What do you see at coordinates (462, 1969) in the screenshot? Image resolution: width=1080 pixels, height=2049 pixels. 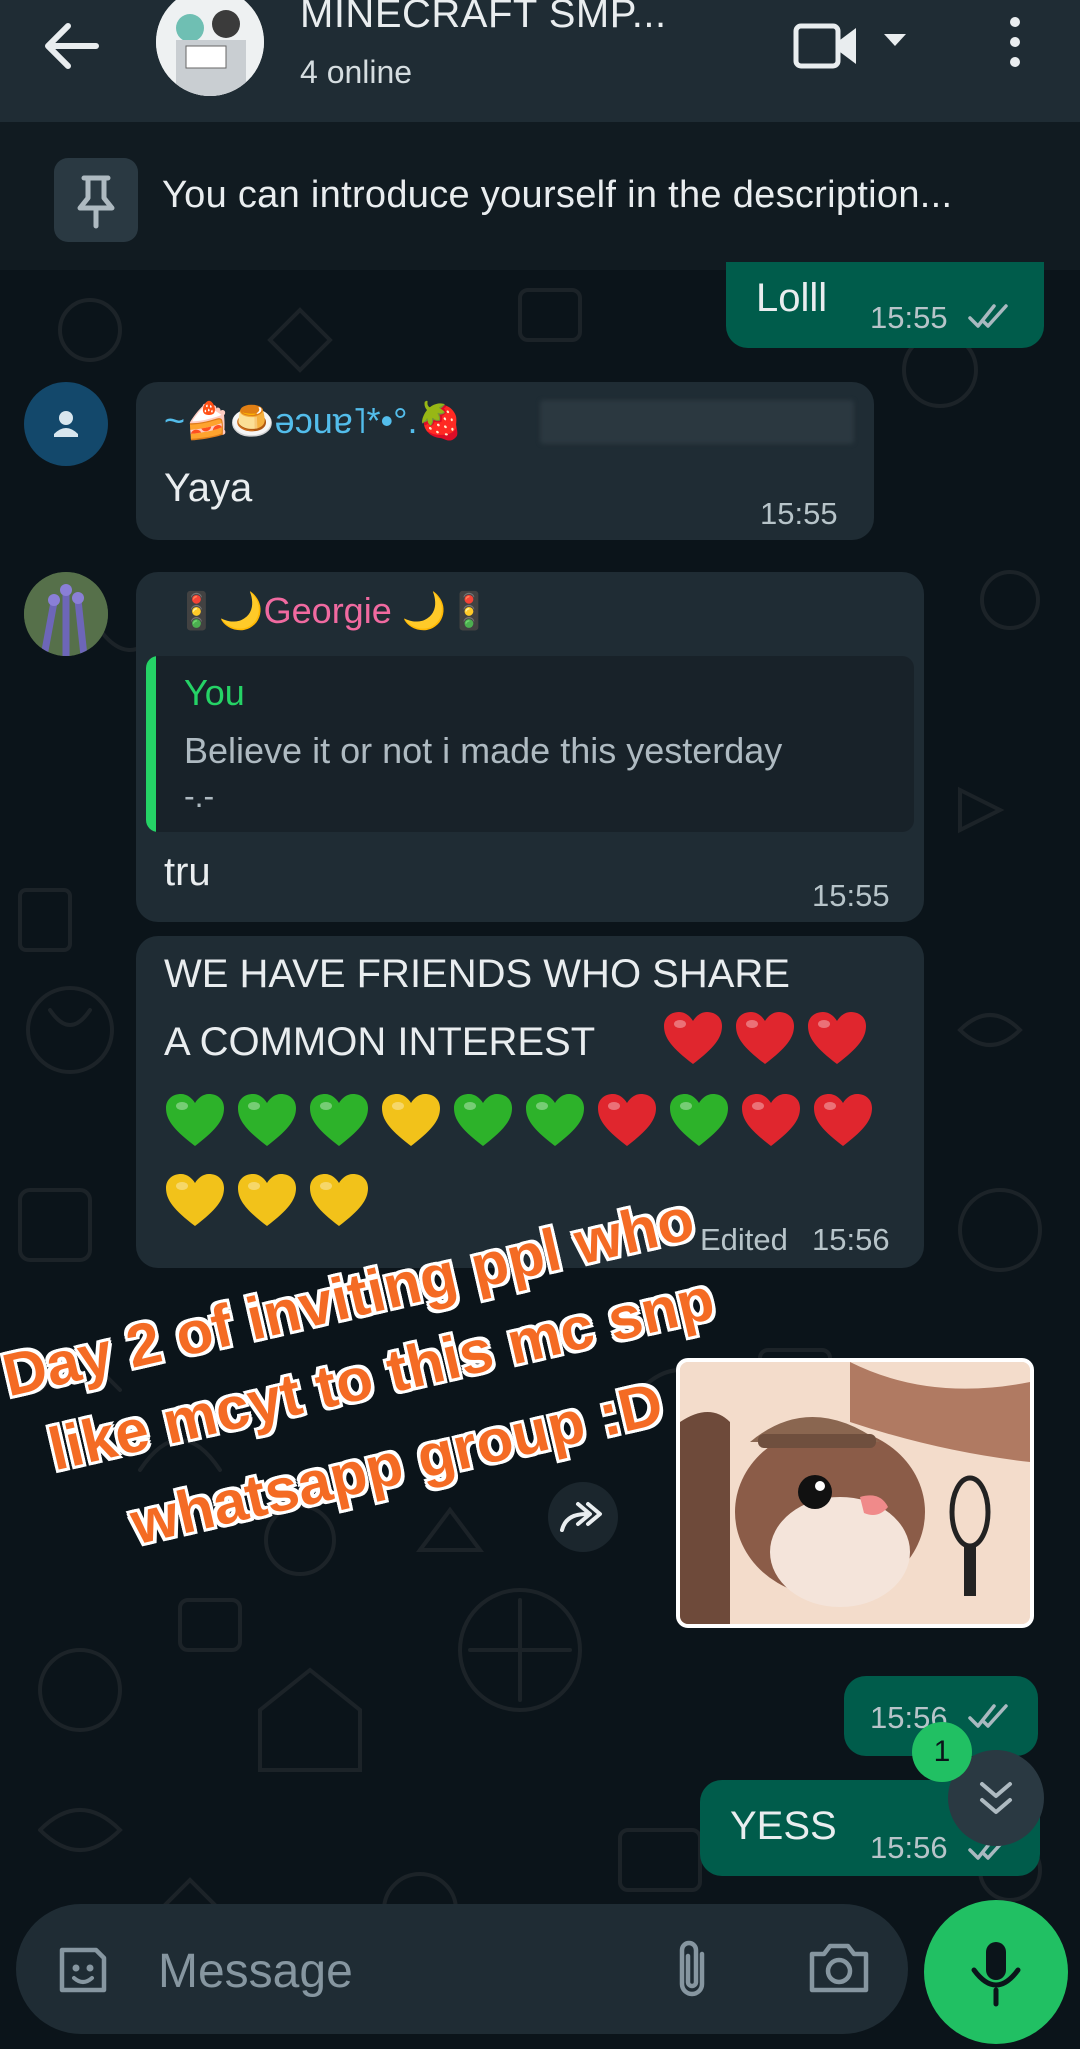 I see `message-composer` at bounding box center [462, 1969].